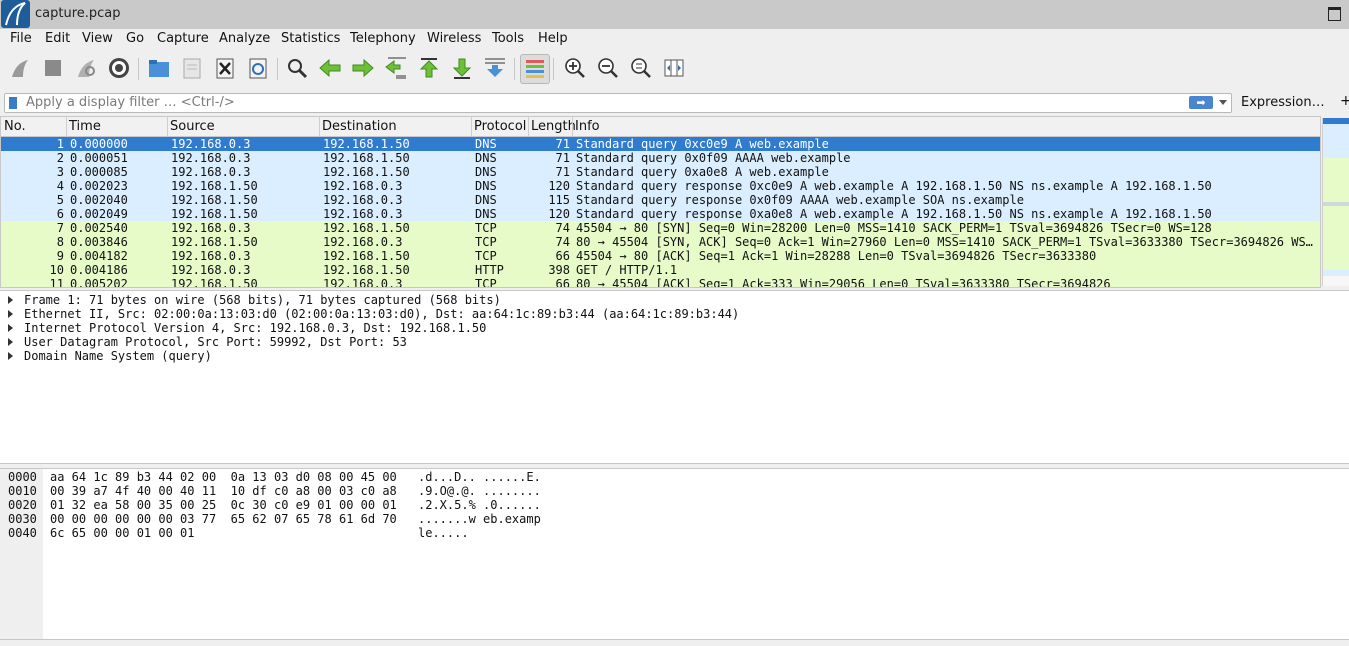  Describe the element at coordinates (119, 68) in the screenshot. I see `options-gear-icon` at that location.